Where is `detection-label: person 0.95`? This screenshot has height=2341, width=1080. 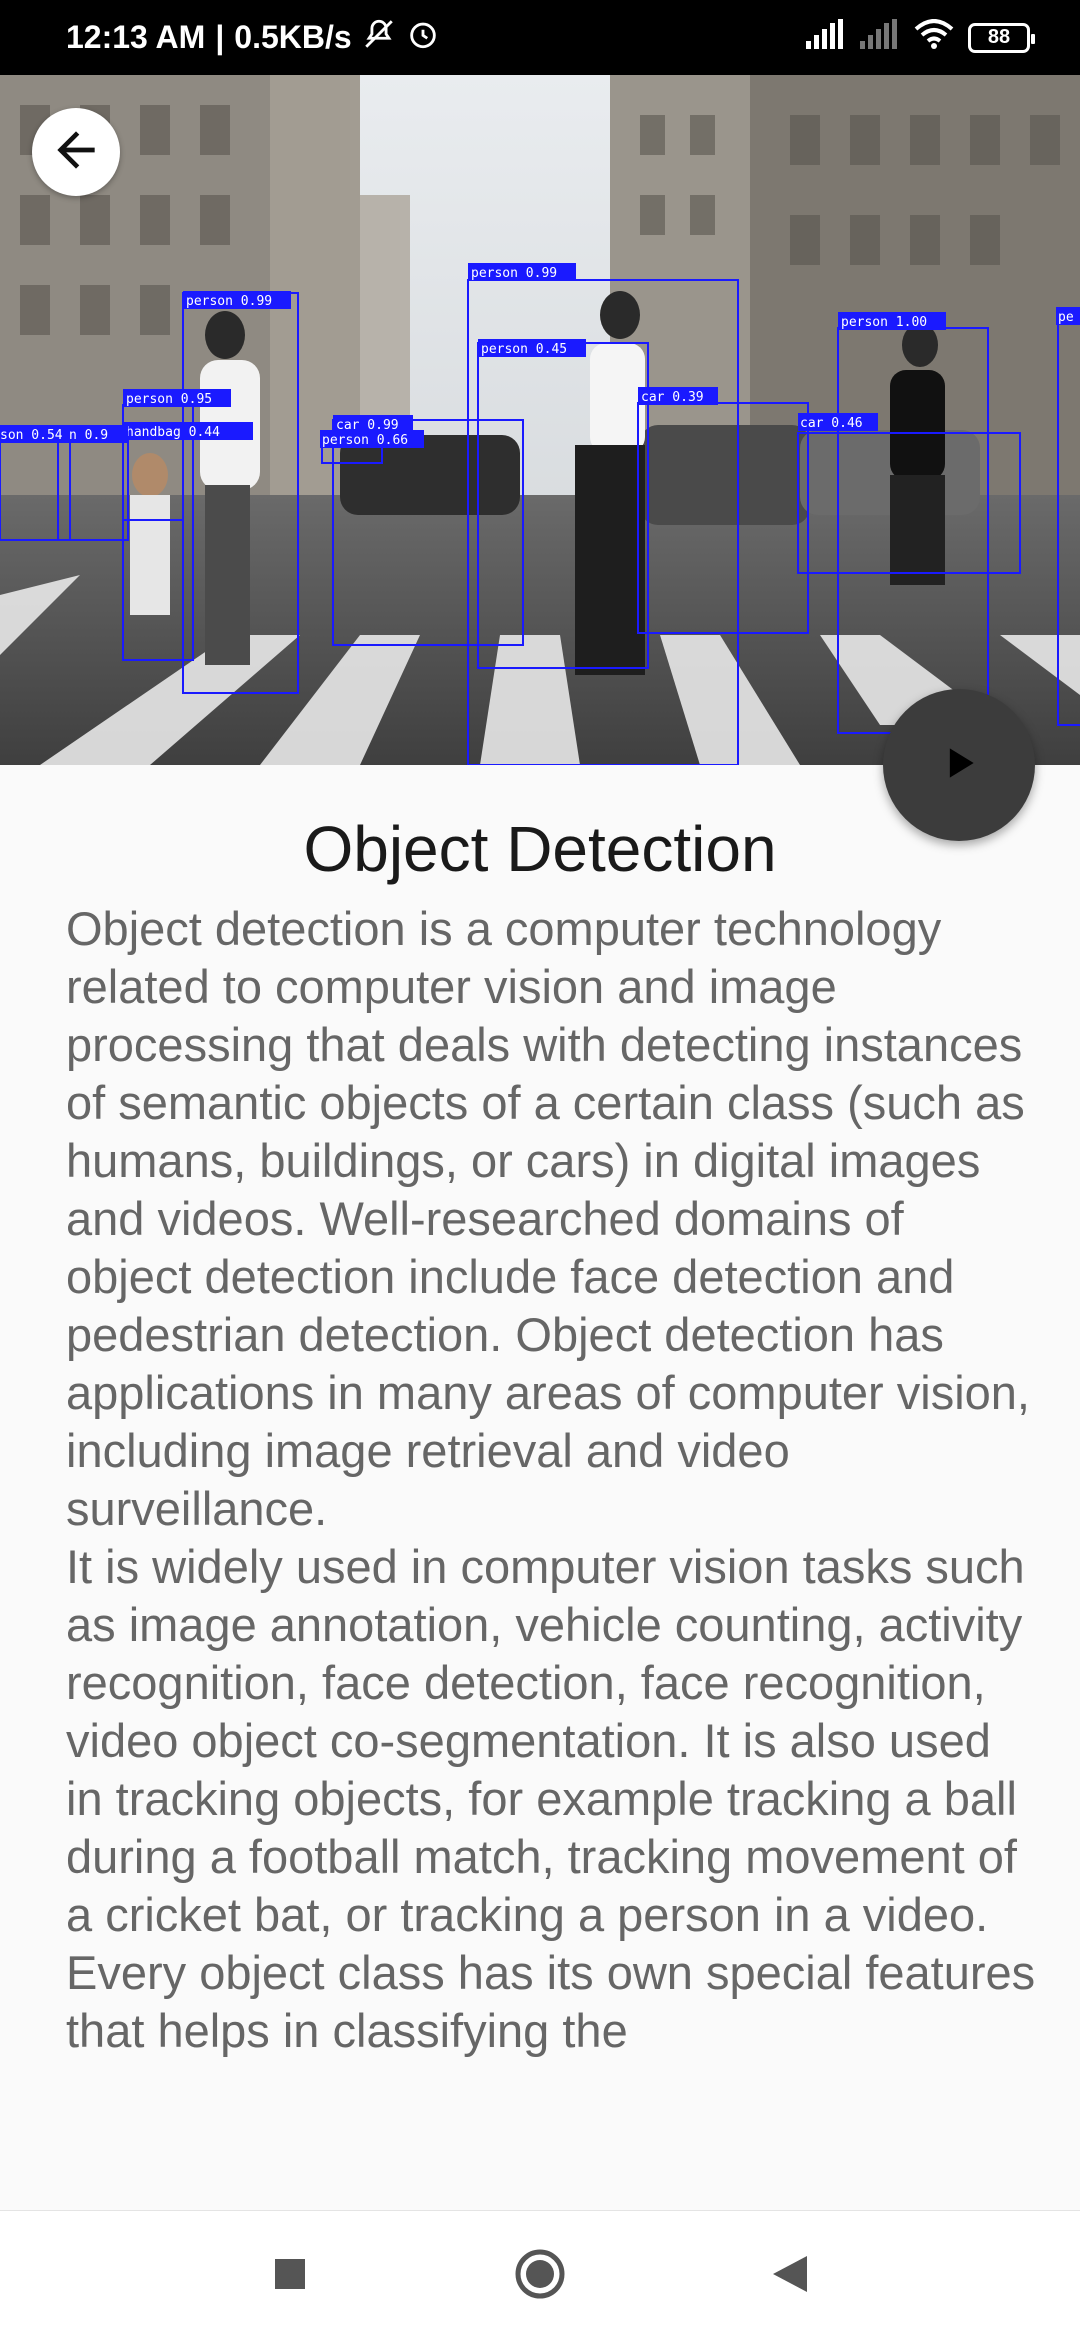
detection-label: person 0.95 is located at coordinates (169, 399).